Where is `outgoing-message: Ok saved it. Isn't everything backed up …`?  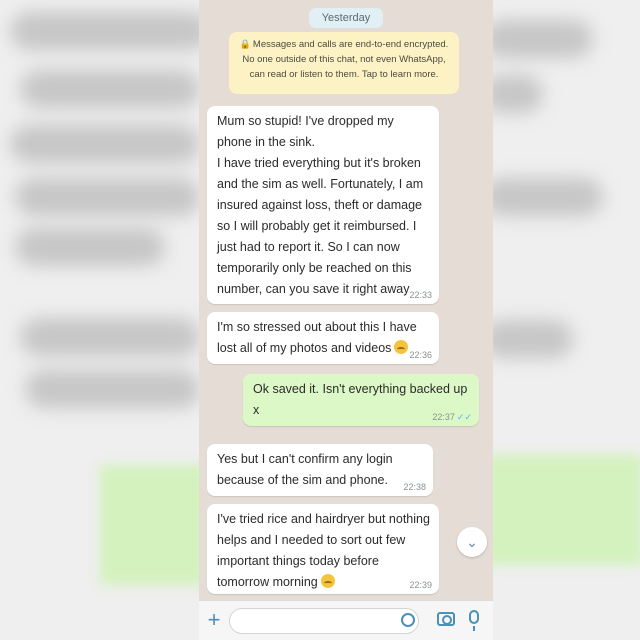 outgoing-message: Ok saved it. Isn't everything backed up … is located at coordinates (361, 400).